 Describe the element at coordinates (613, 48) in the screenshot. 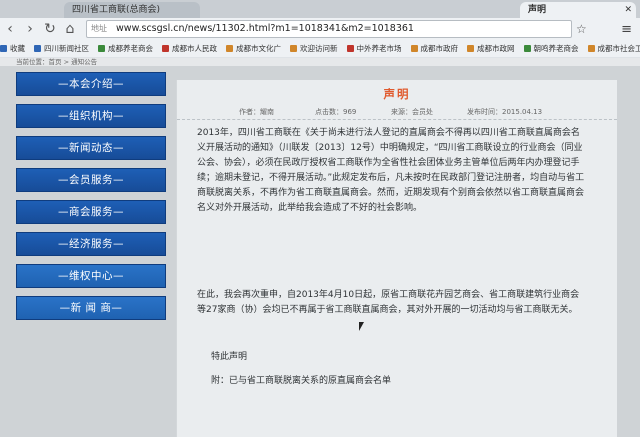

I see `bookmark-item: 成都市社会工` at that location.